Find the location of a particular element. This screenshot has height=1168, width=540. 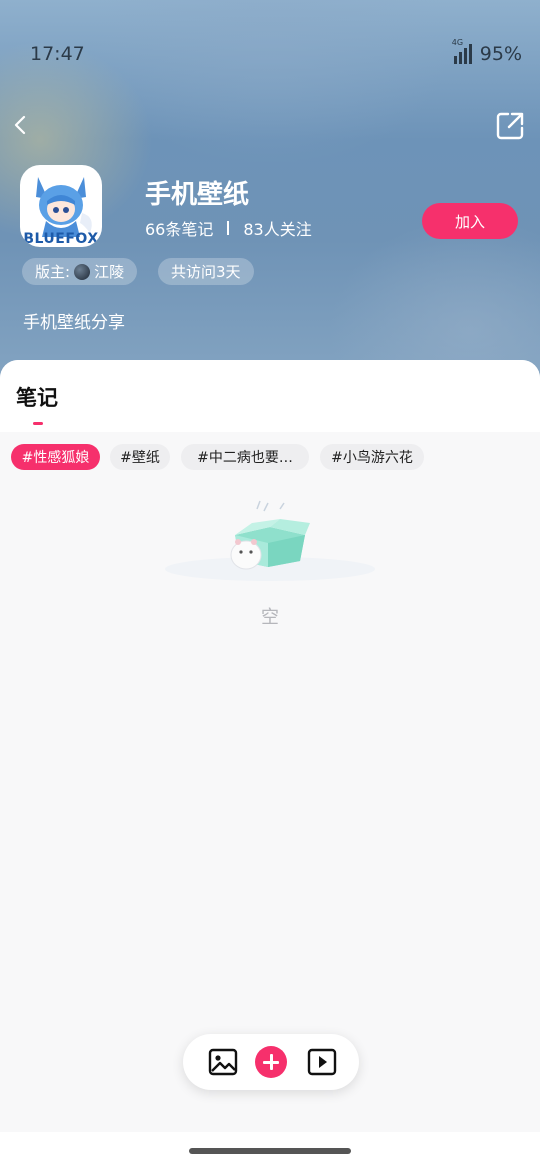

tag-chip: #小鸟游六花 is located at coordinates (372, 457).